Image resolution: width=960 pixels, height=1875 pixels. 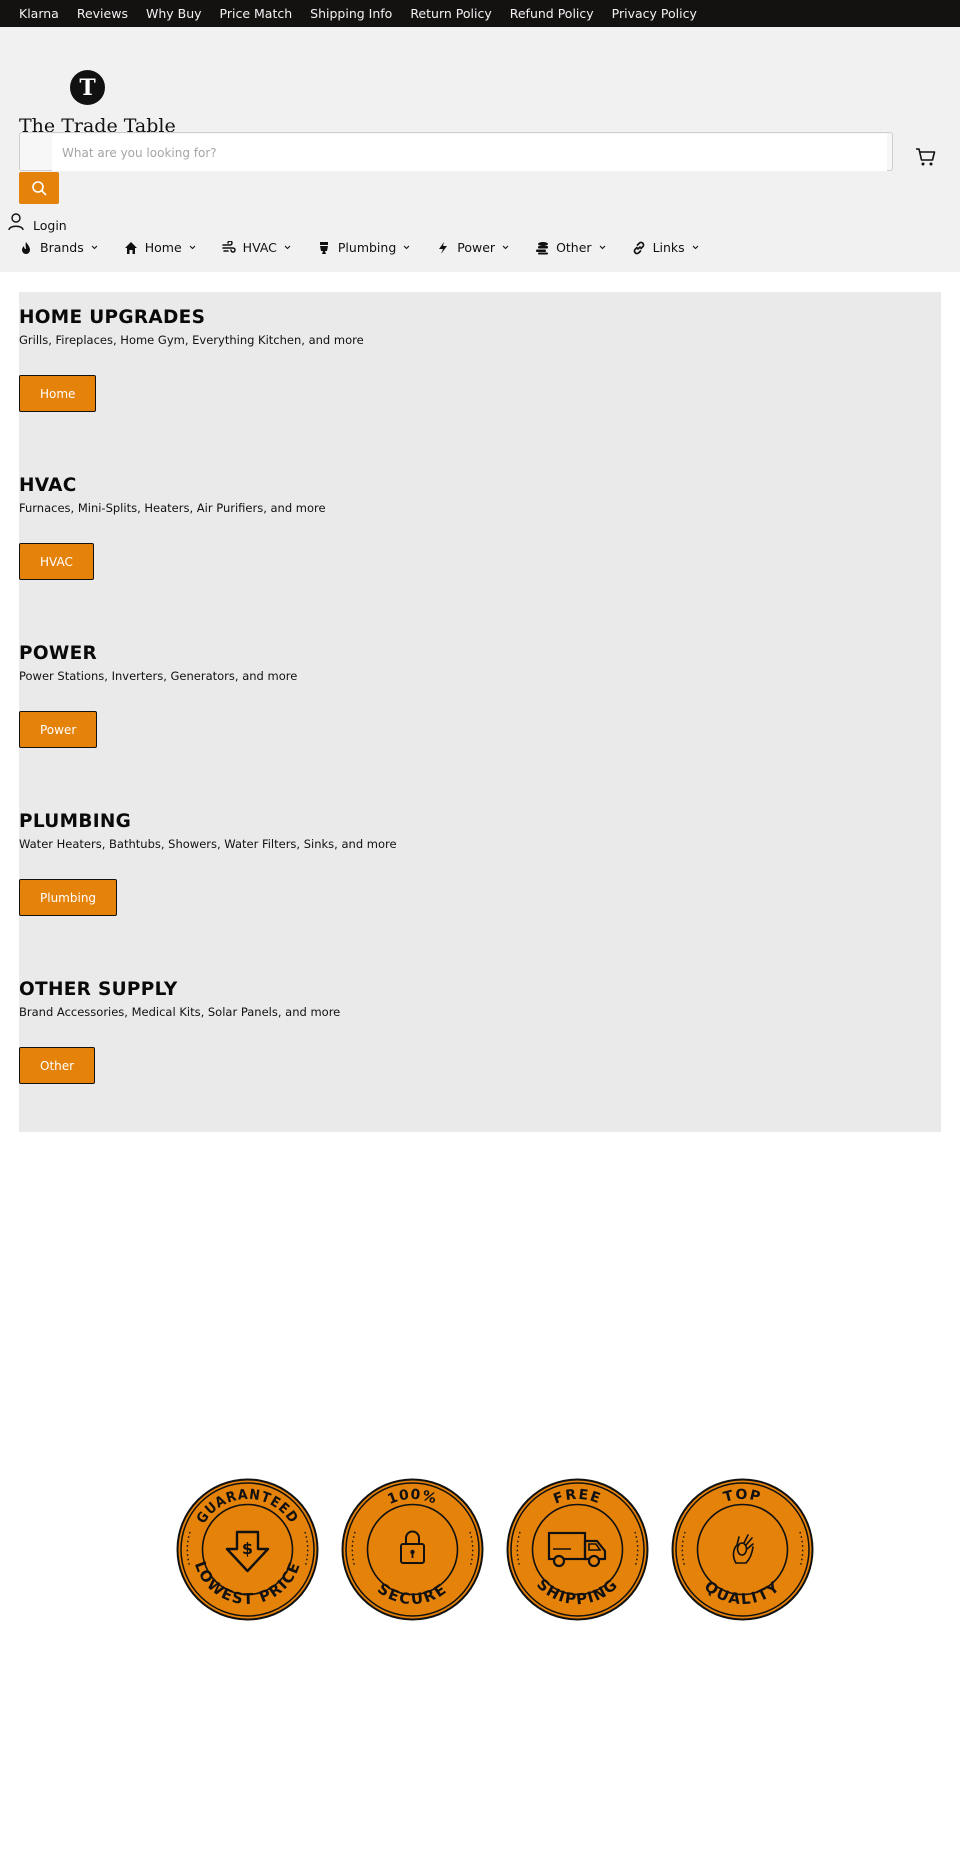 I want to click on svg-text: TOP, so click(x=742, y=1496).